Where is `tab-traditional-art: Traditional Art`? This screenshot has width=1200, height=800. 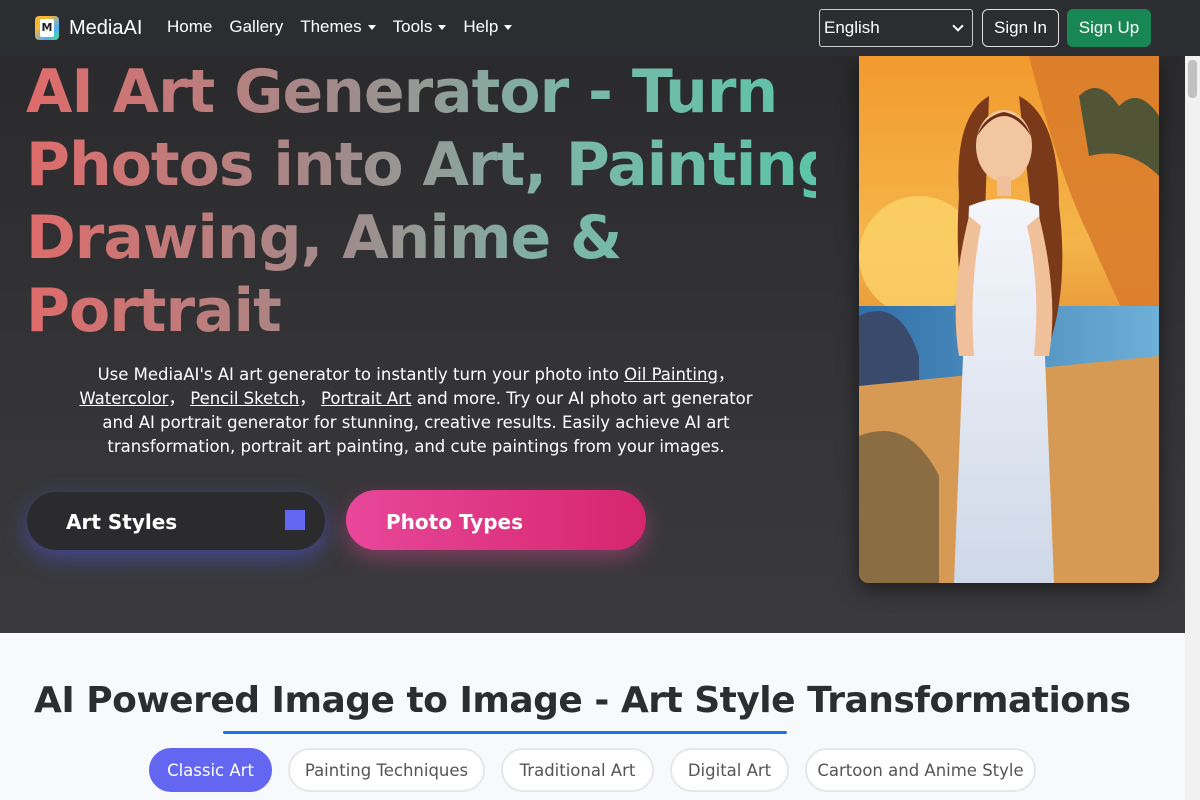 tab-traditional-art: Traditional Art is located at coordinates (577, 770).